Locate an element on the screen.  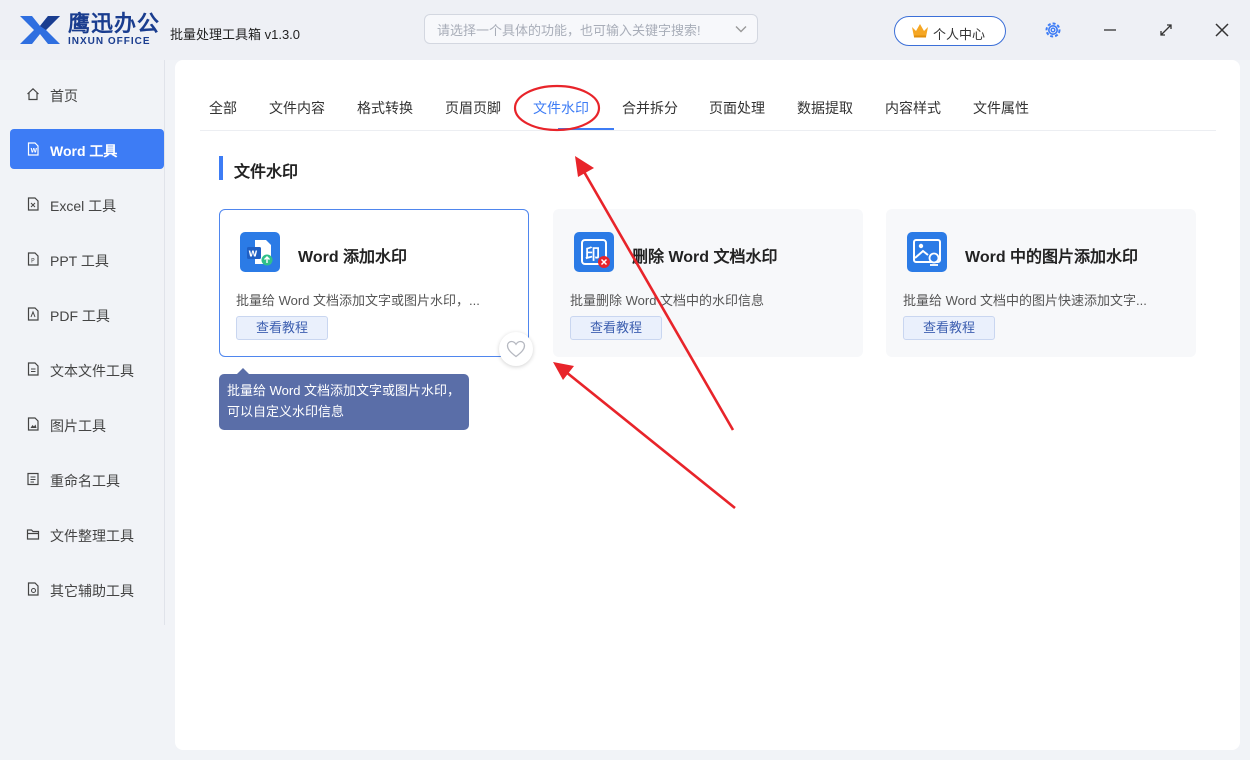
sidebar-item-file-organize: 文件整理工具 is located at coordinates (87, 534).